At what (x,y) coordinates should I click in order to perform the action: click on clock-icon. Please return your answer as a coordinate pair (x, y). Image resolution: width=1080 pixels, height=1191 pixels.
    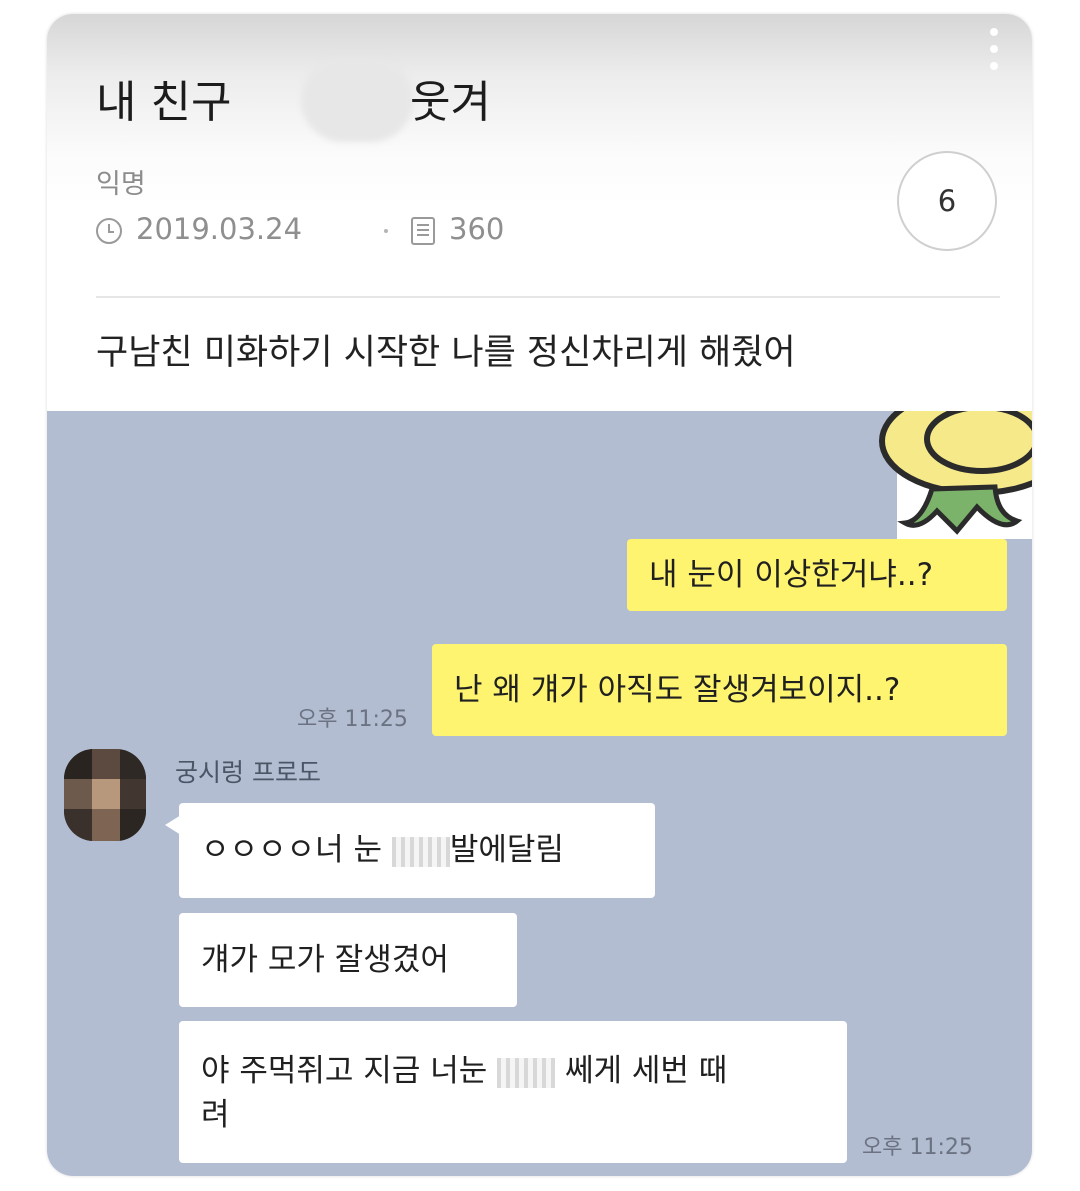
    Looking at the image, I should click on (109, 231).